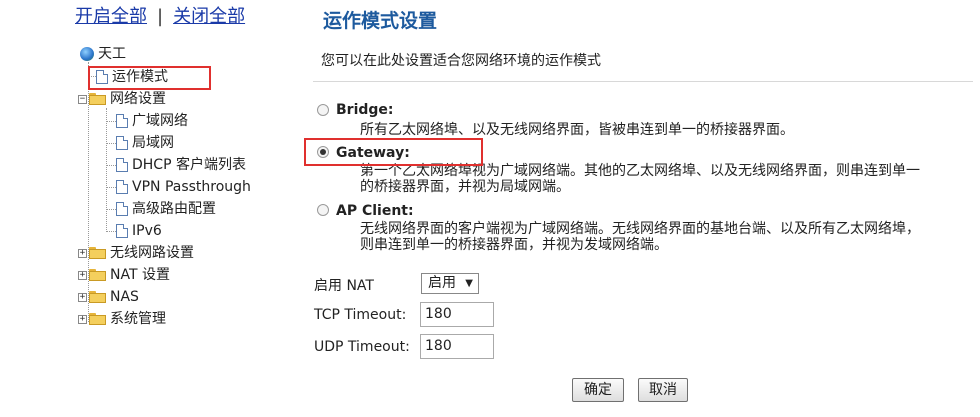 The height and width of the screenshot is (417, 980). I want to click on tree-root-label: 天工, so click(112, 54).